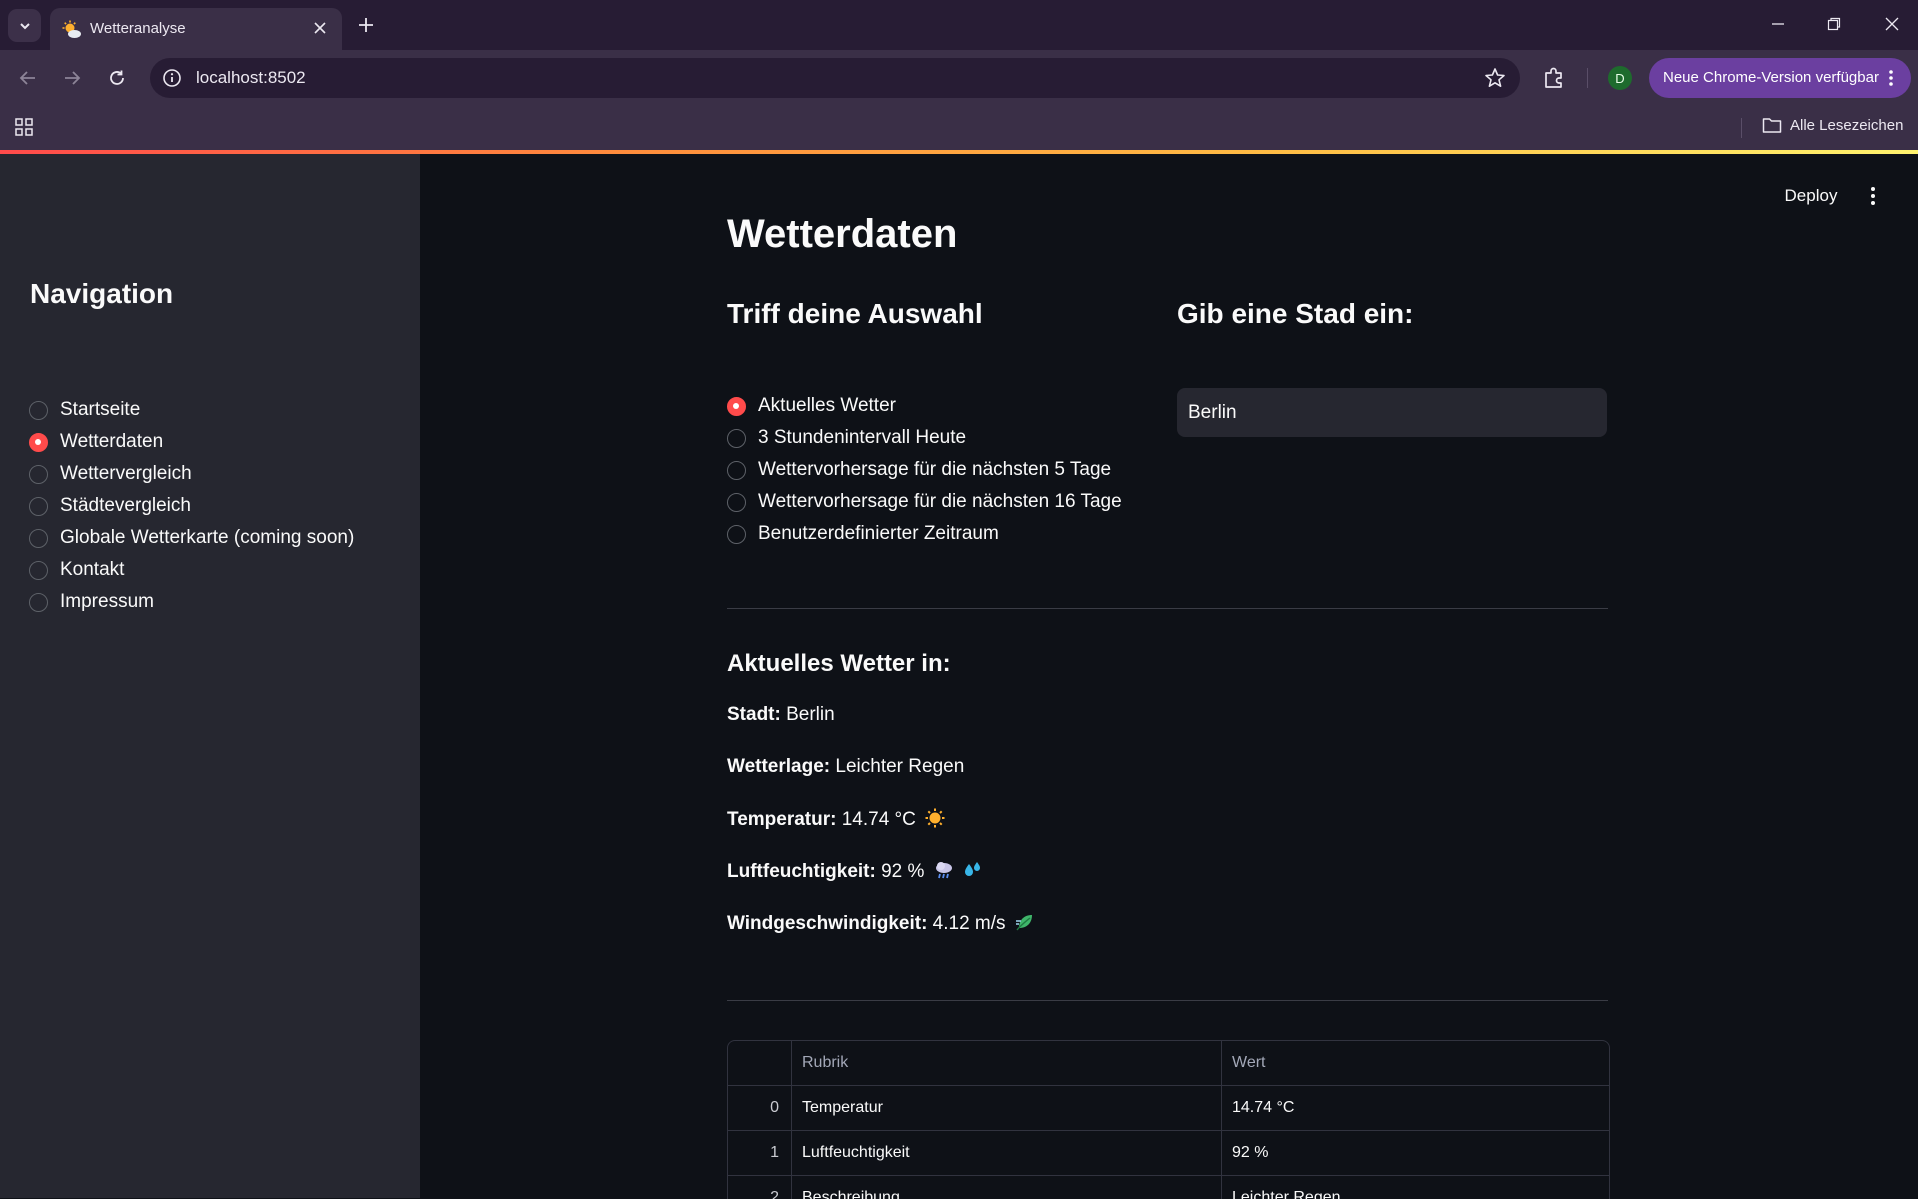 This screenshot has height=1199, width=1918. I want to click on sidebar-item-globale-wetterkarte: Globale Wetterkarte (coming soon), so click(191, 538).